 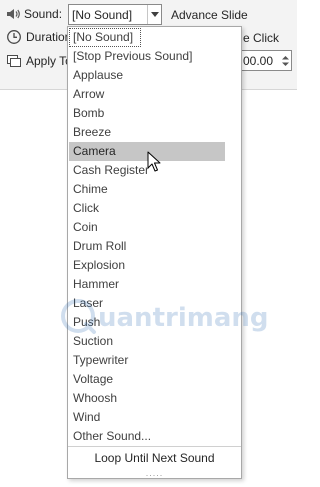 What do you see at coordinates (154, 132) in the screenshot?
I see `sound-option-breeze: Breeze` at bounding box center [154, 132].